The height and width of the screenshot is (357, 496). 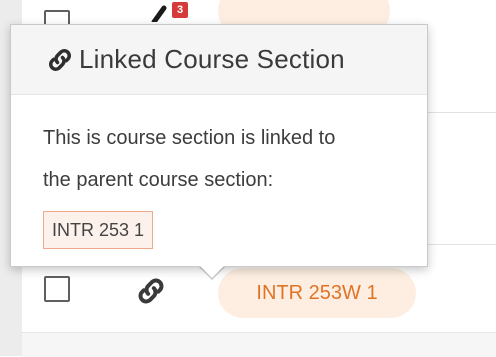 I want to click on course-section-pill: INTR 253W 1, so click(x=317, y=293).